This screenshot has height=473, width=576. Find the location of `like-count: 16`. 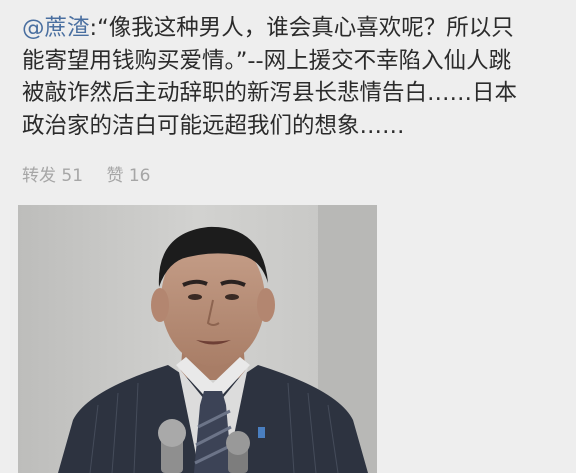

like-count: 16 is located at coordinates (139, 176).